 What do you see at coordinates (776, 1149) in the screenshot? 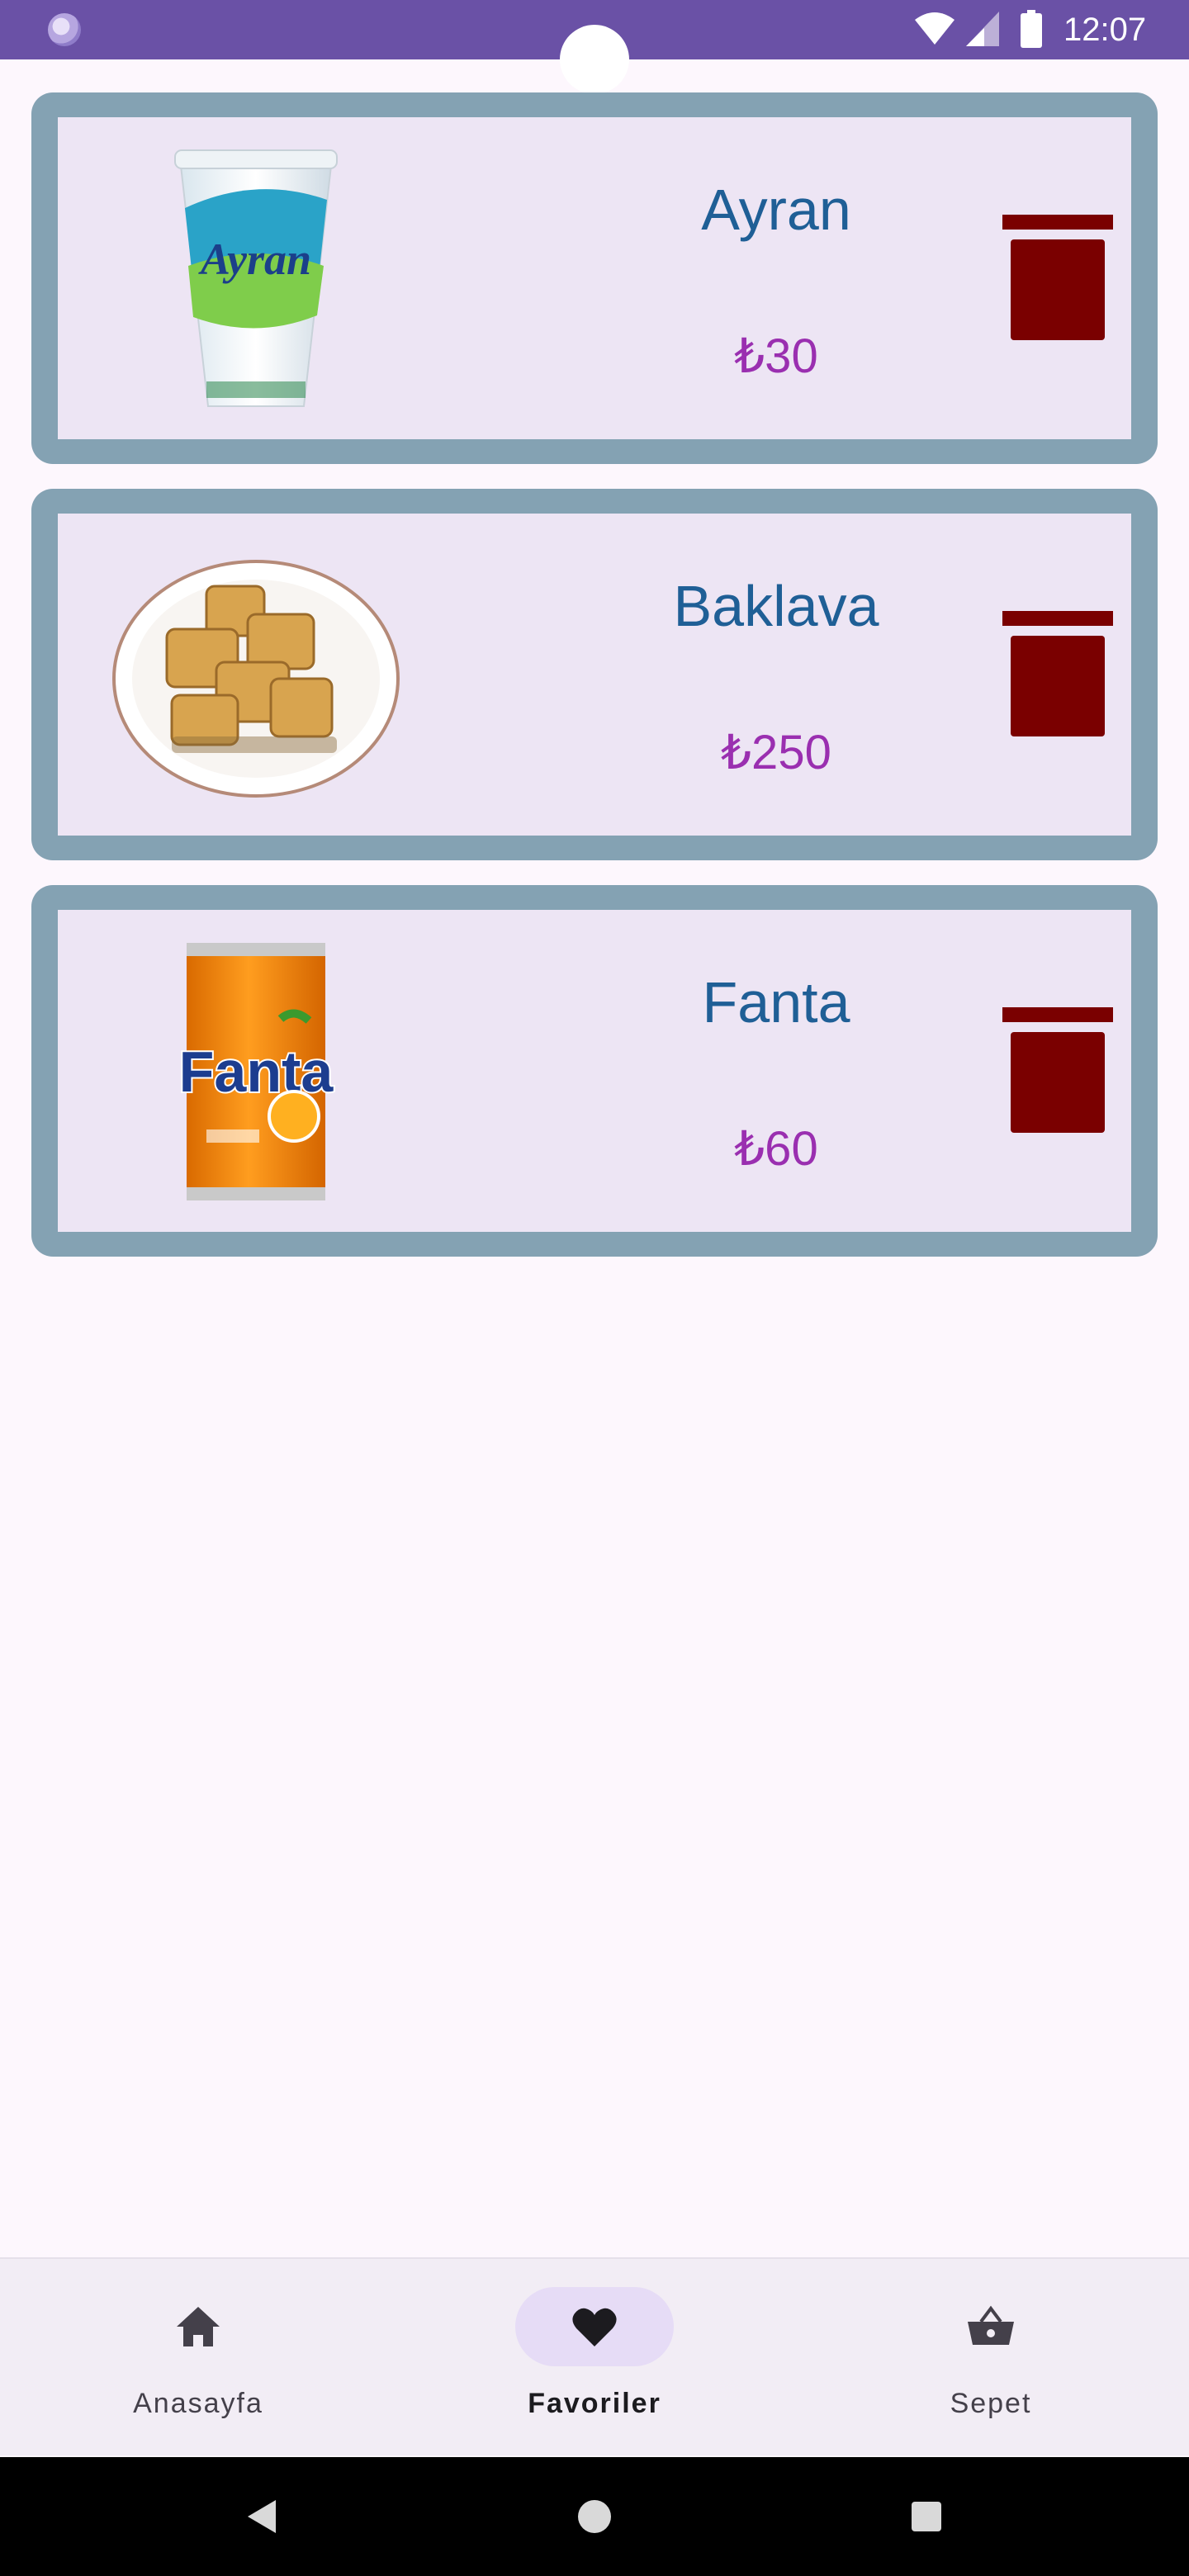
I see `product-price: ₺60` at bounding box center [776, 1149].